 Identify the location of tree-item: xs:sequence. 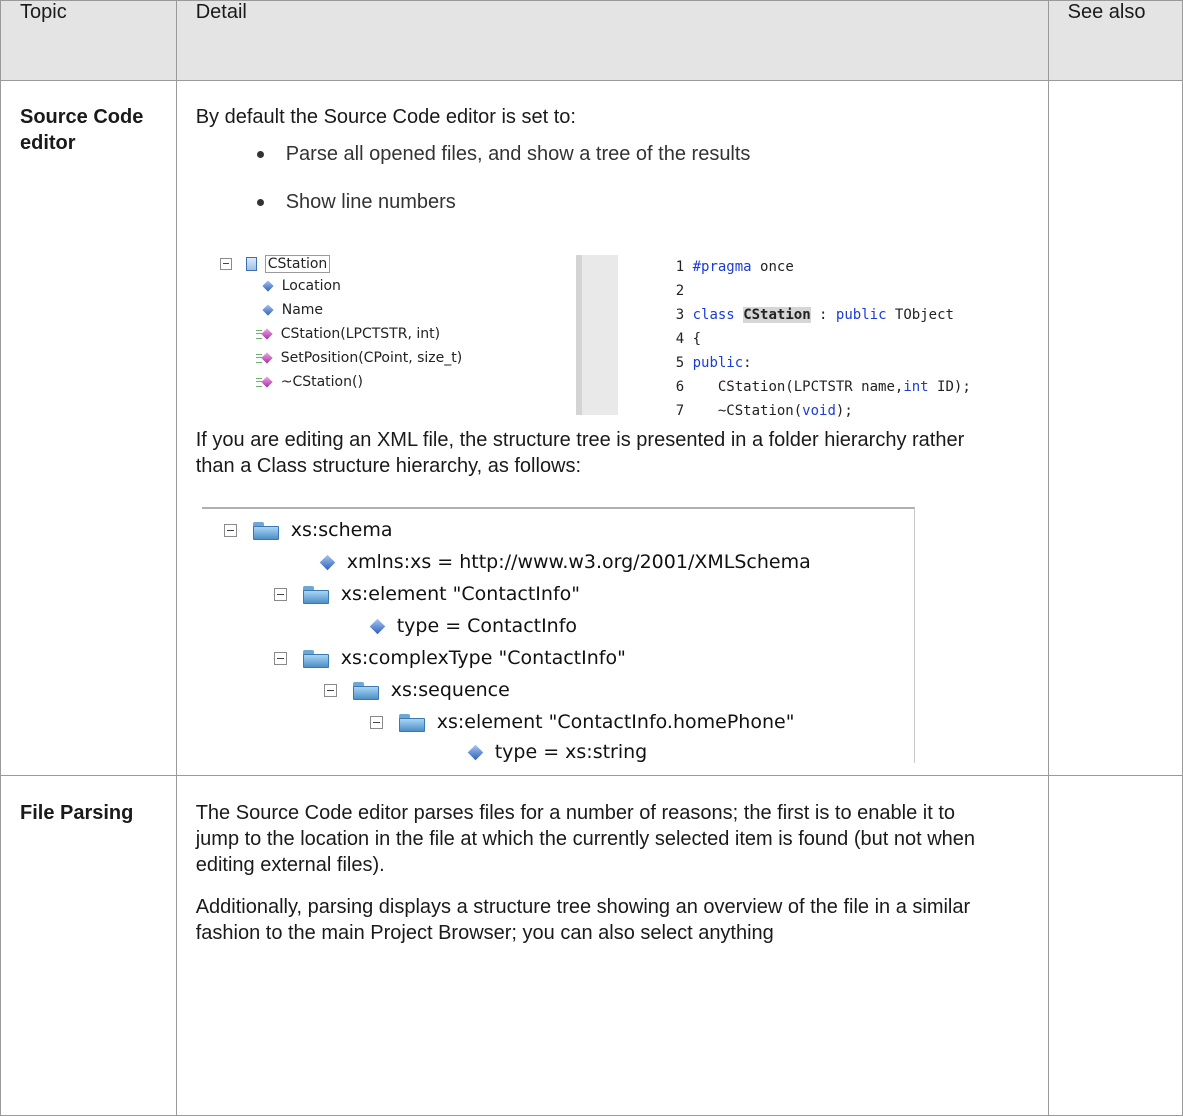
(450, 690).